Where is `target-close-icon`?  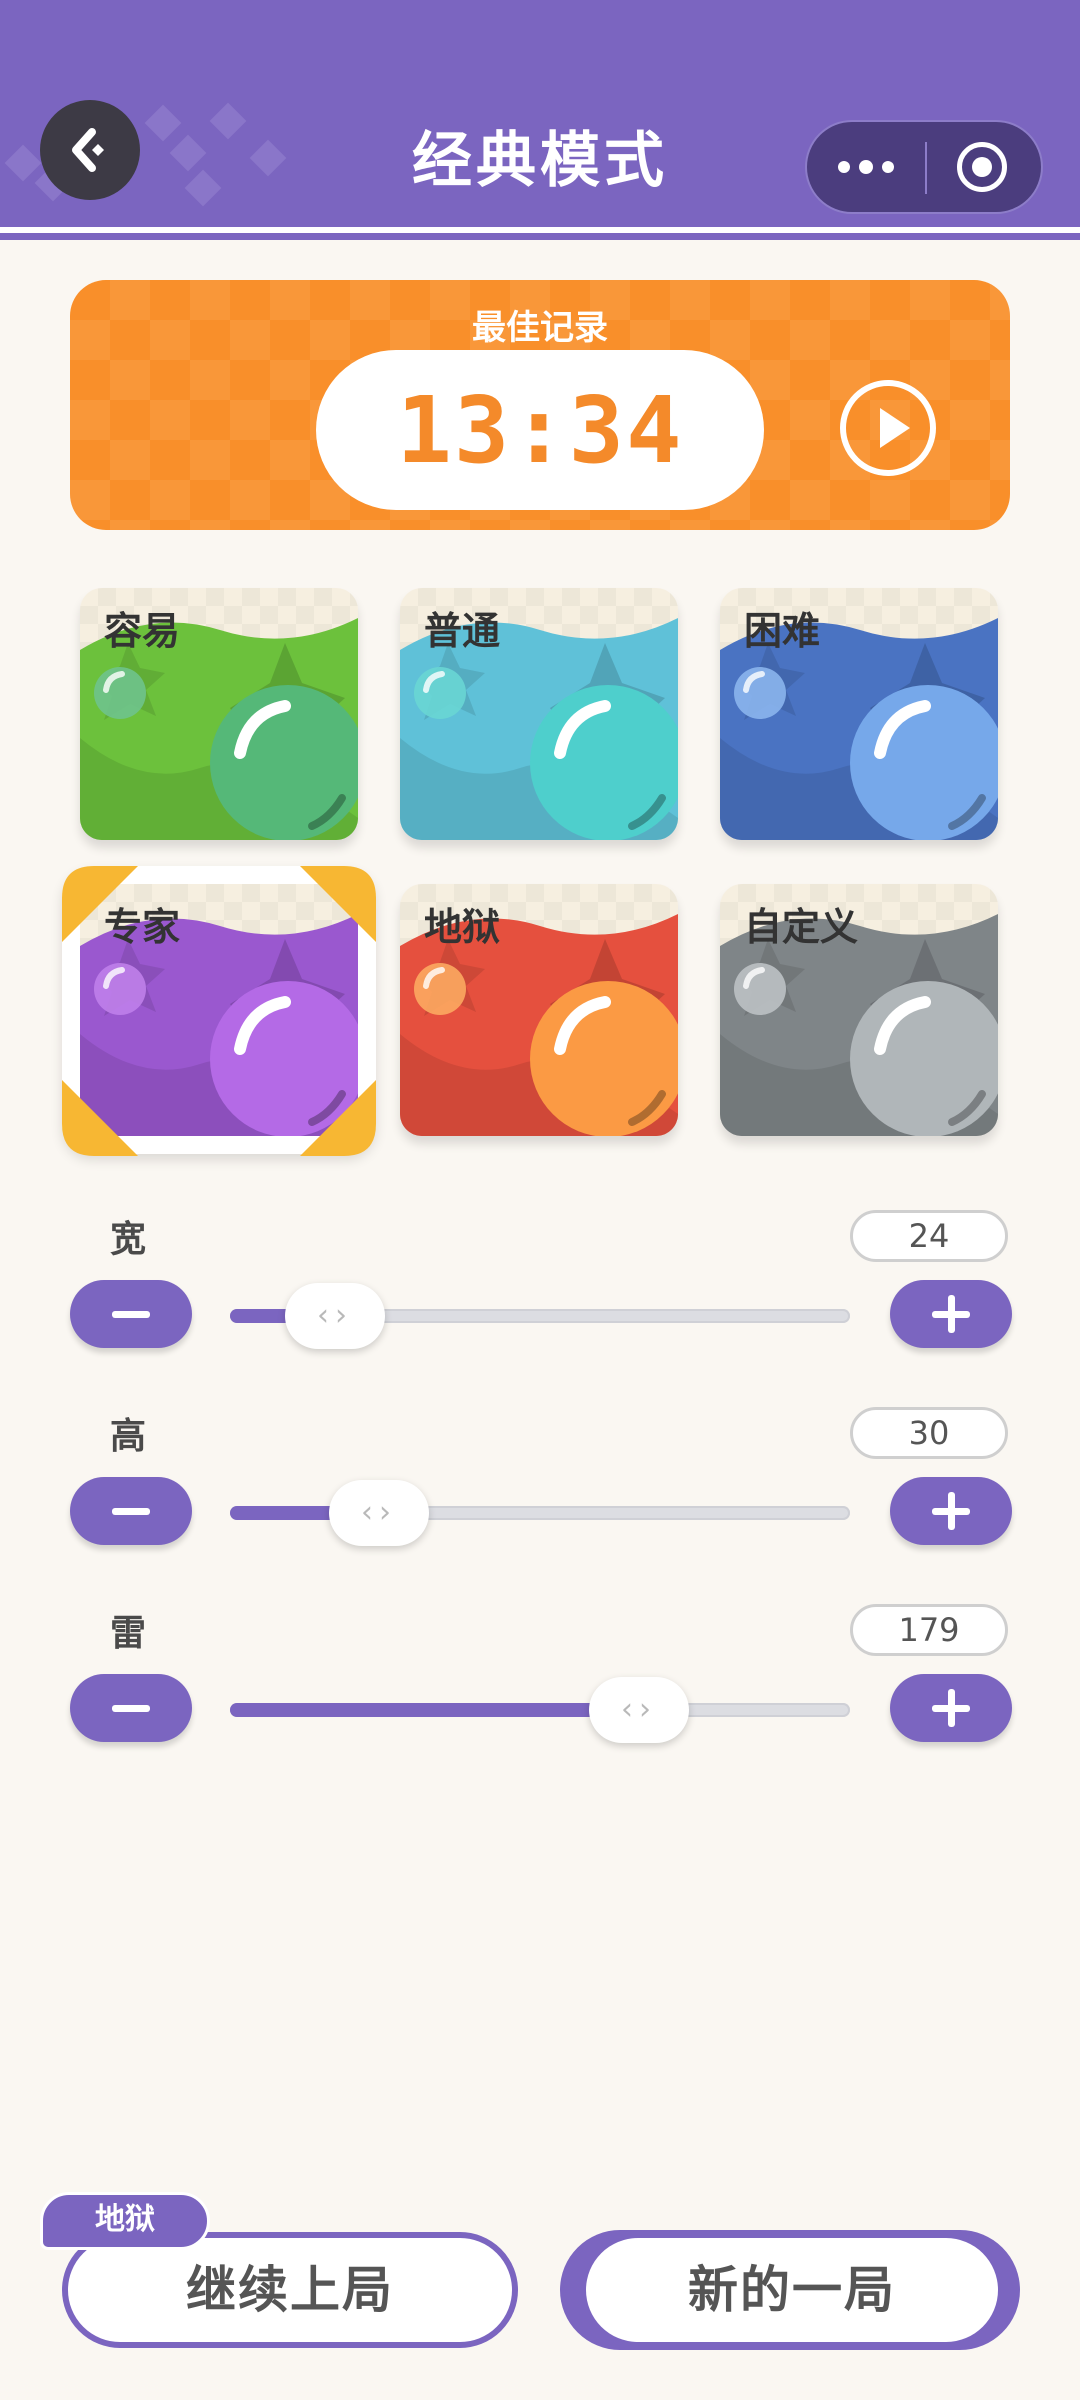 target-close-icon is located at coordinates (982, 167).